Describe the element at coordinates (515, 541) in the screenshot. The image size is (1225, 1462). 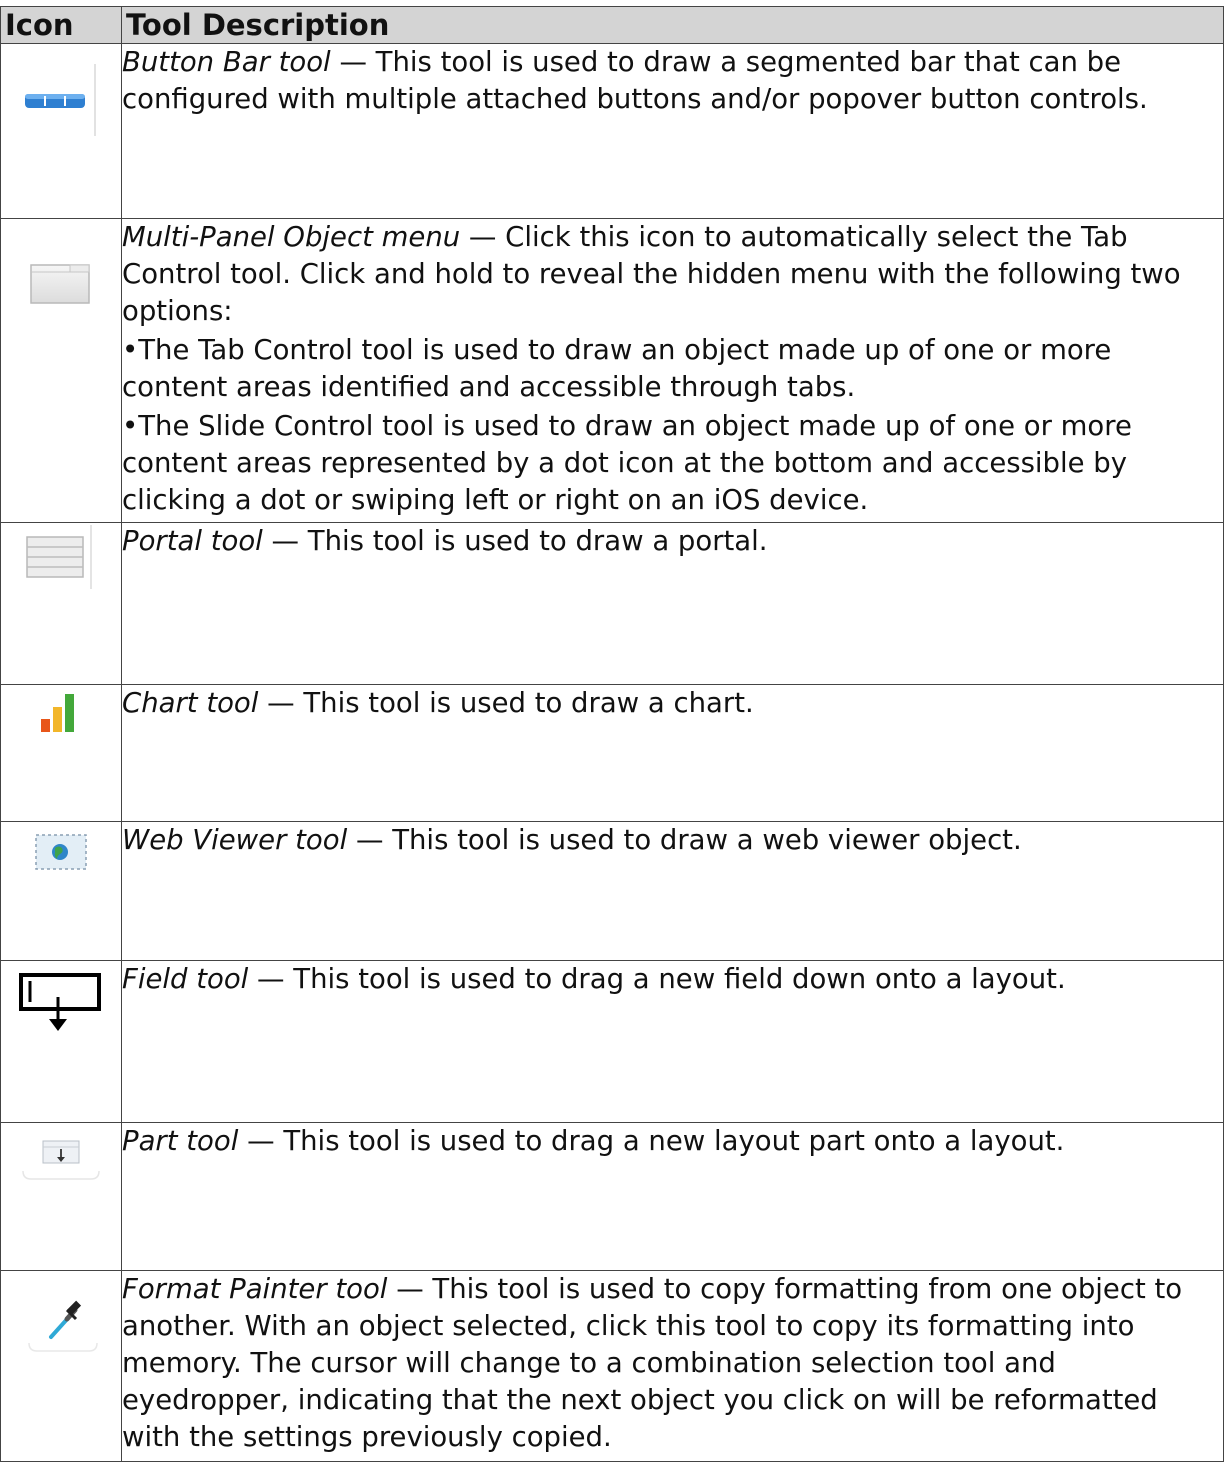
I see `tool-description: — This tool is used to draw a portal.` at that location.